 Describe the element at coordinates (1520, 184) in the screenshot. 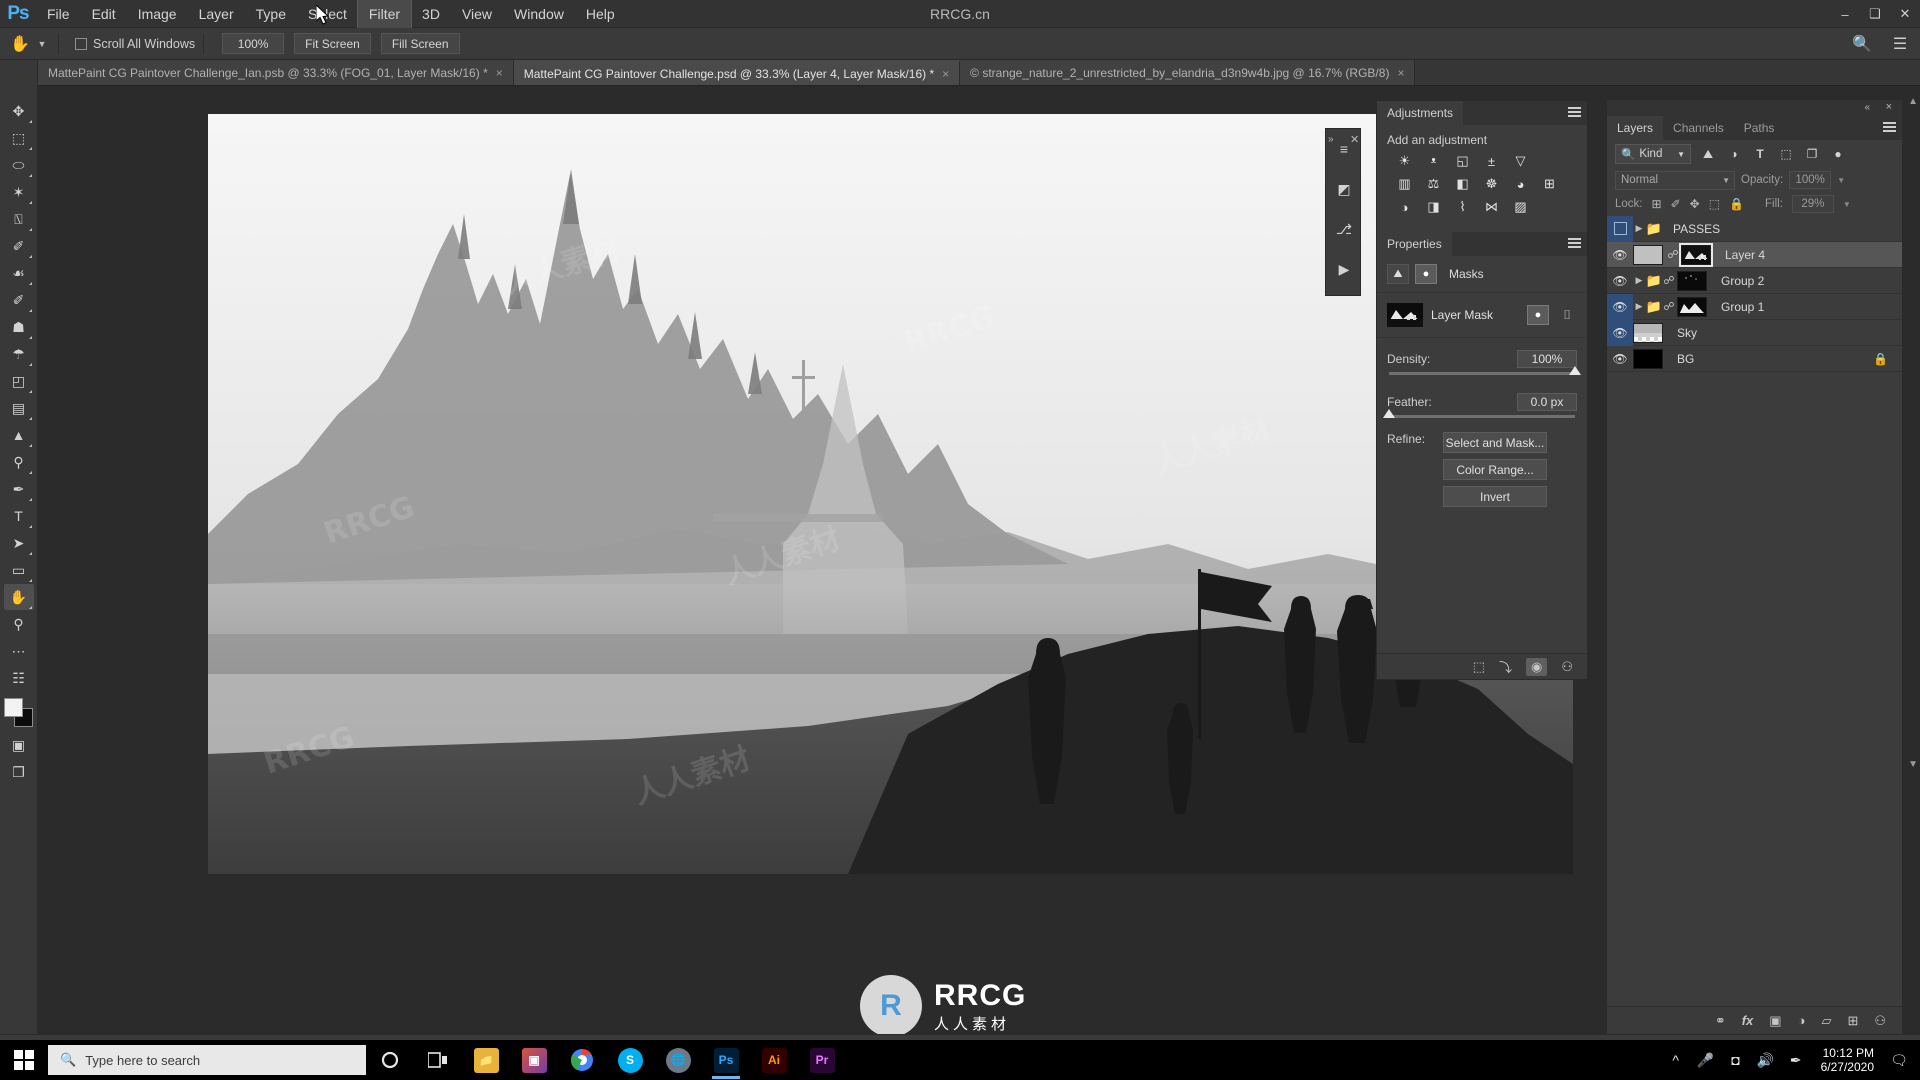

I see `channel-mixer-icon: ◕` at that location.